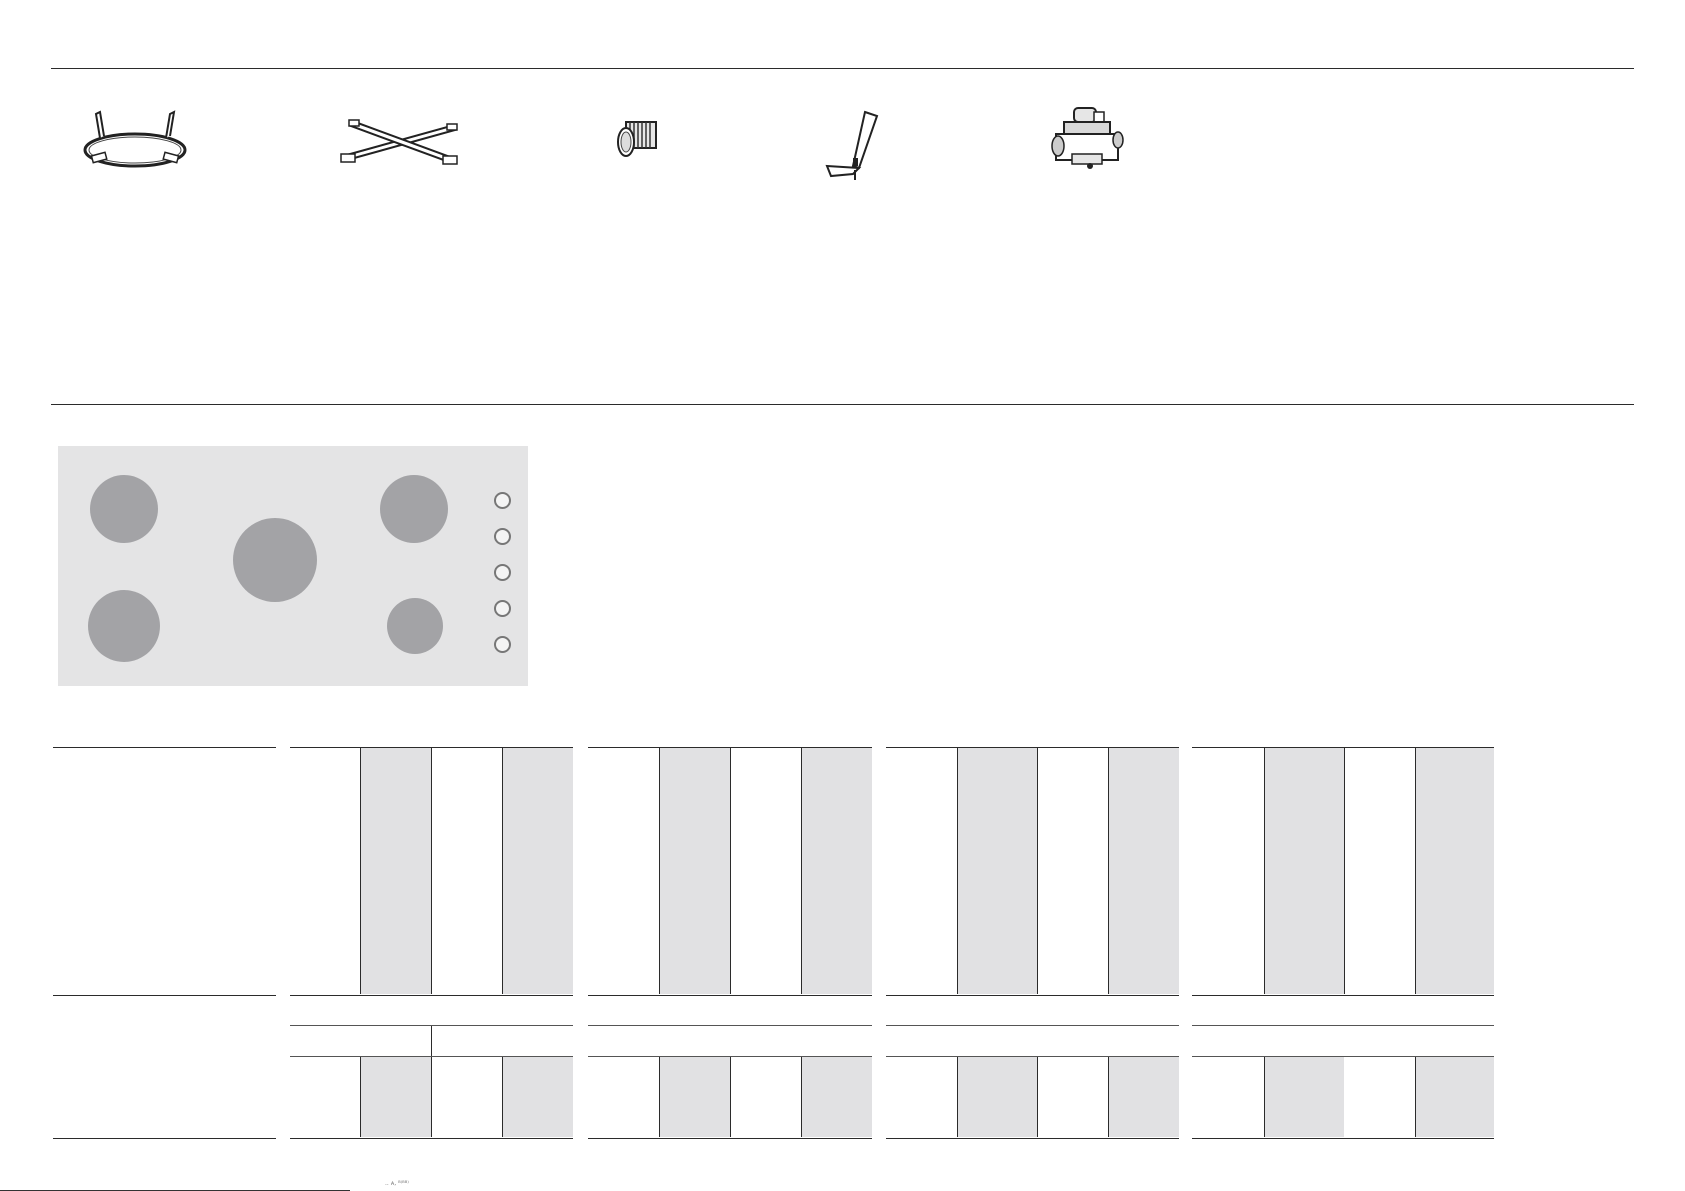  Describe the element at coordinates (124, 509) in the screenshot. I see `burner-rear-left` at that location.